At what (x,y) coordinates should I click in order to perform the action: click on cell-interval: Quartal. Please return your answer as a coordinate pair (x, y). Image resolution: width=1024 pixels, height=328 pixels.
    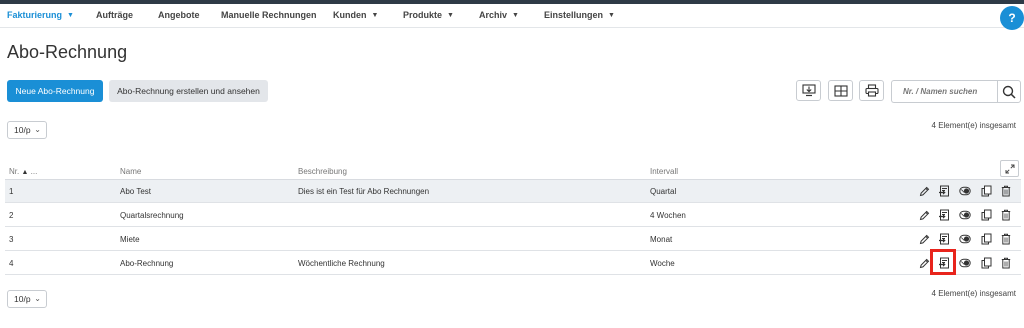
    Looking at the image, I should click on (663, 191).